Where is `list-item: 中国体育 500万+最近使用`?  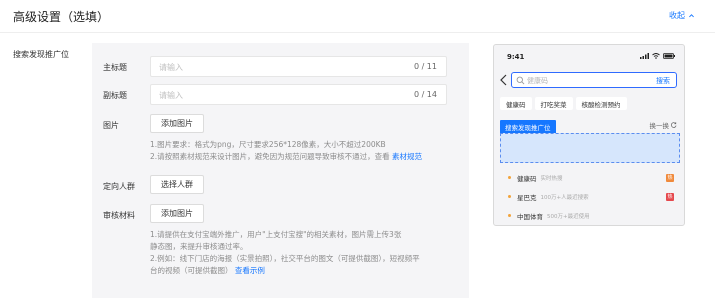
list-item: 中国体育 500万+最近使用 is located at coordinates (590, 215).